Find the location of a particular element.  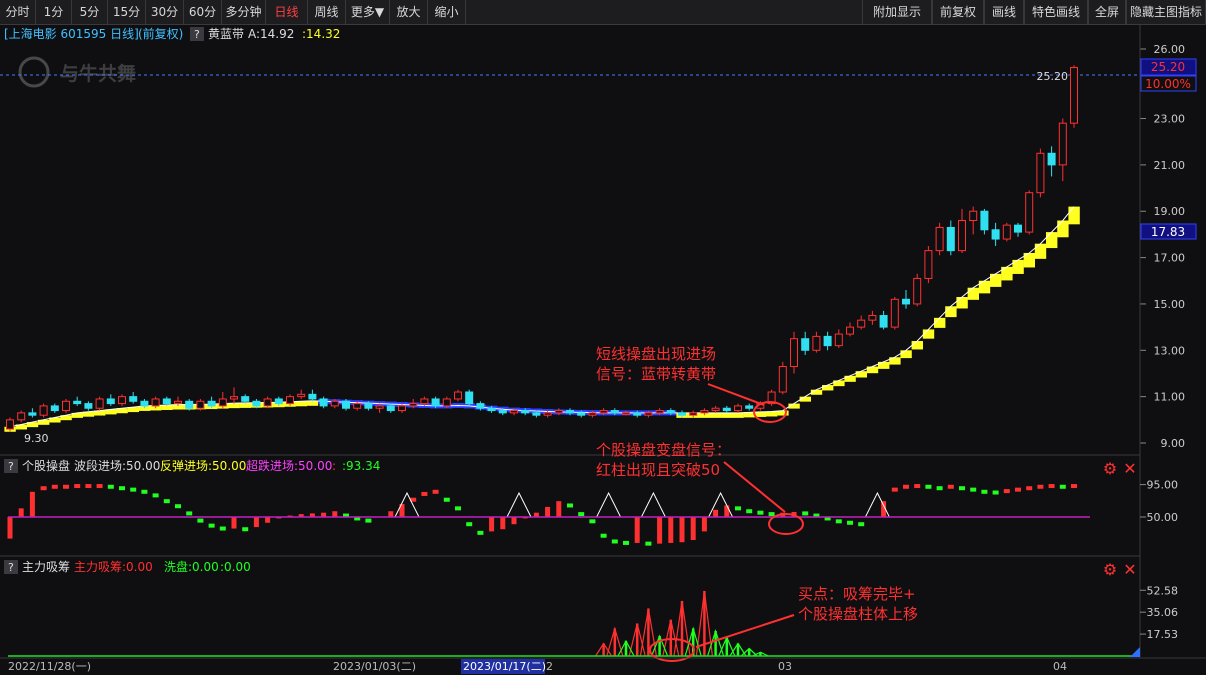

price-tick-label: 19.00 is located at coordinates (1170, 211).